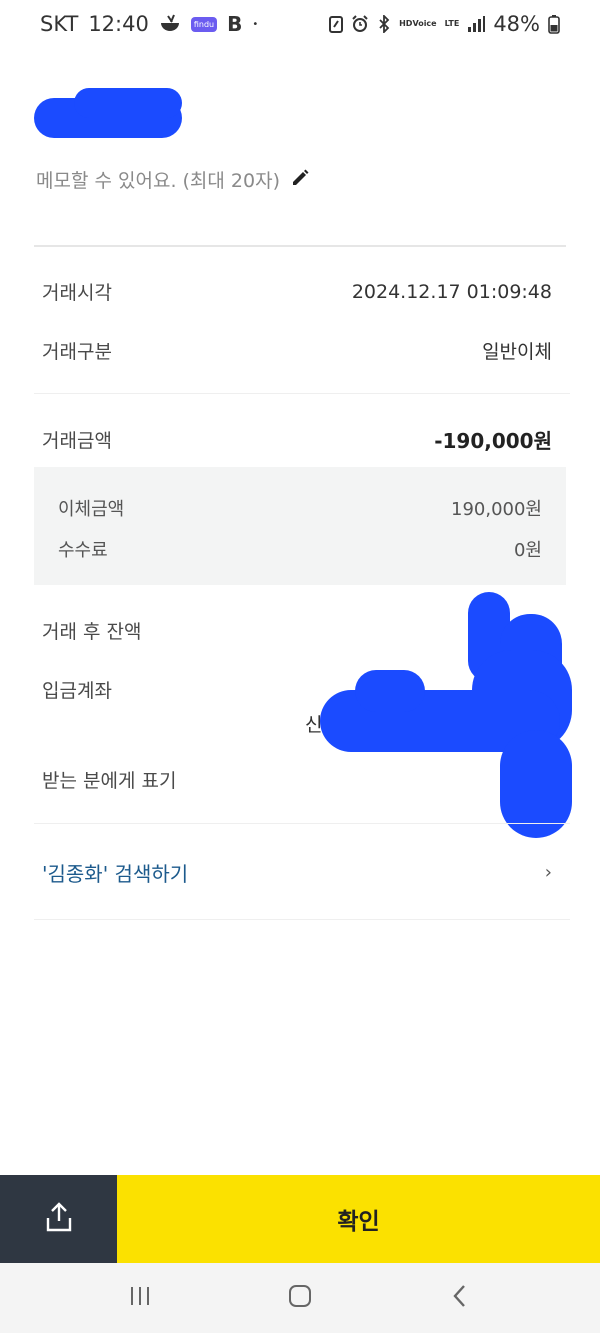 The width and height of the screenshot is (600, 1333). Describe the element at coordinates (452, 23) in the screenshot. I see `lte-icon: LTE` at that location.